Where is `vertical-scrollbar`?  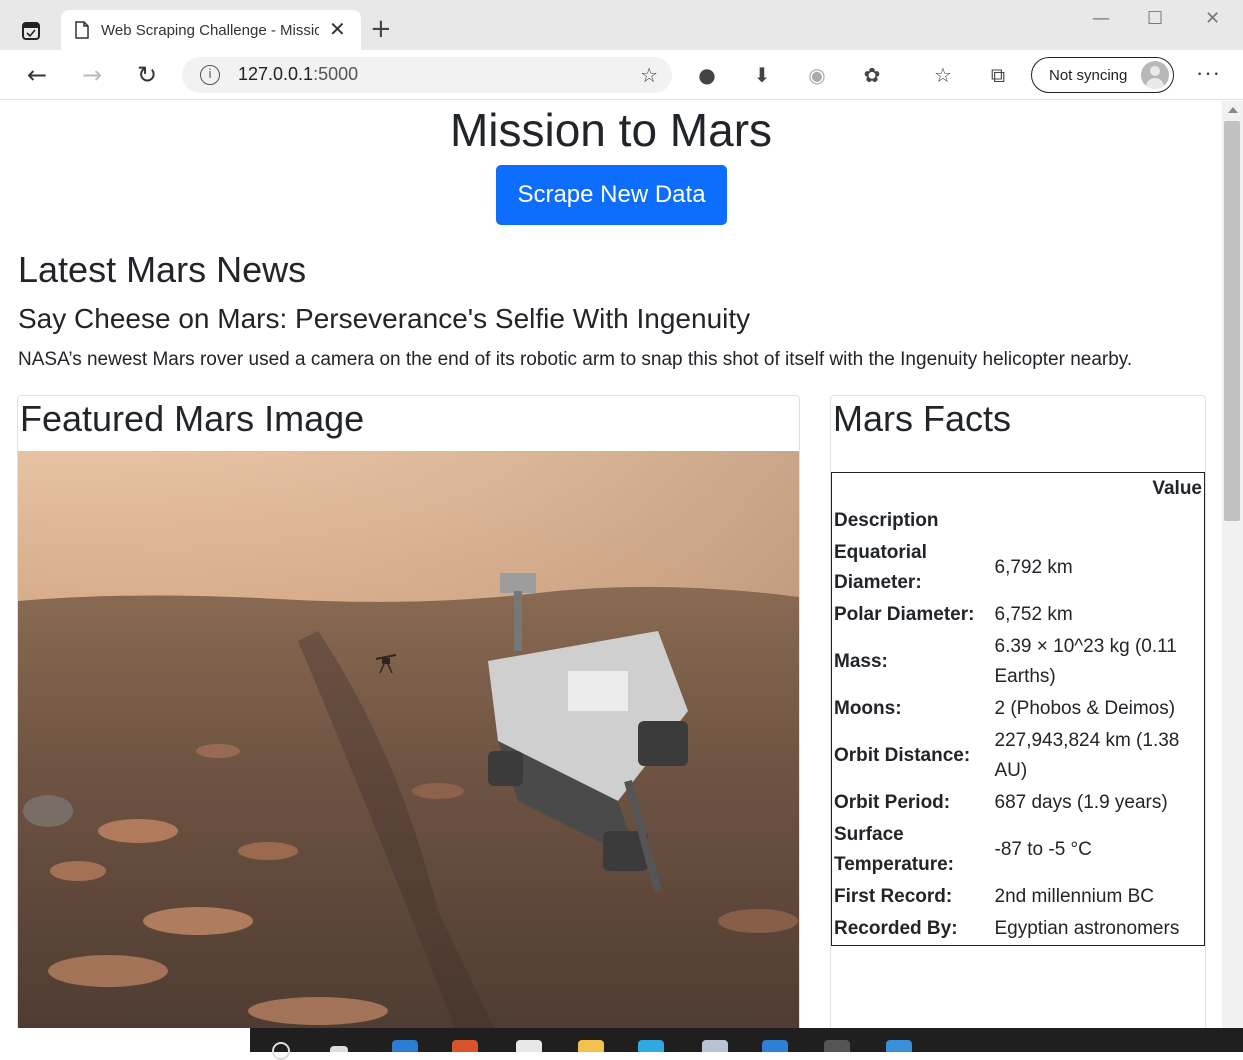 vertical-scrollbar is located at coordinates (1232, 564).